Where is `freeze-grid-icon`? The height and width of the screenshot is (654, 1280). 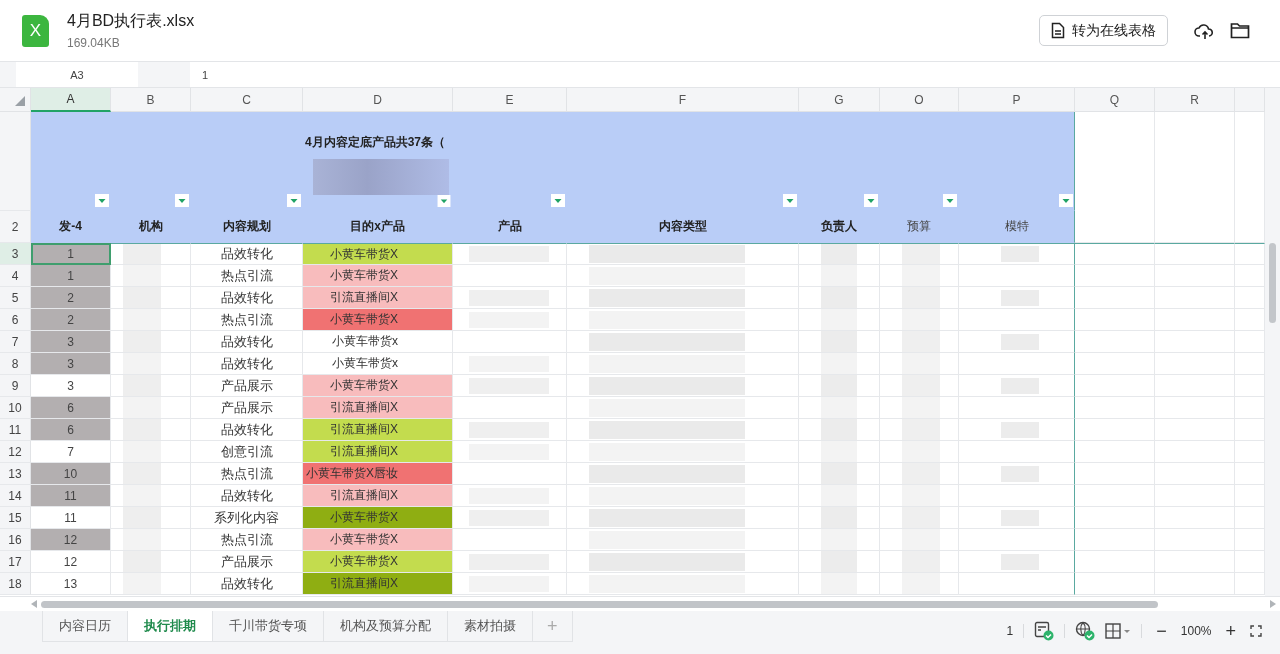 freeze-grid-icon is located at coordinates (1118, 631).